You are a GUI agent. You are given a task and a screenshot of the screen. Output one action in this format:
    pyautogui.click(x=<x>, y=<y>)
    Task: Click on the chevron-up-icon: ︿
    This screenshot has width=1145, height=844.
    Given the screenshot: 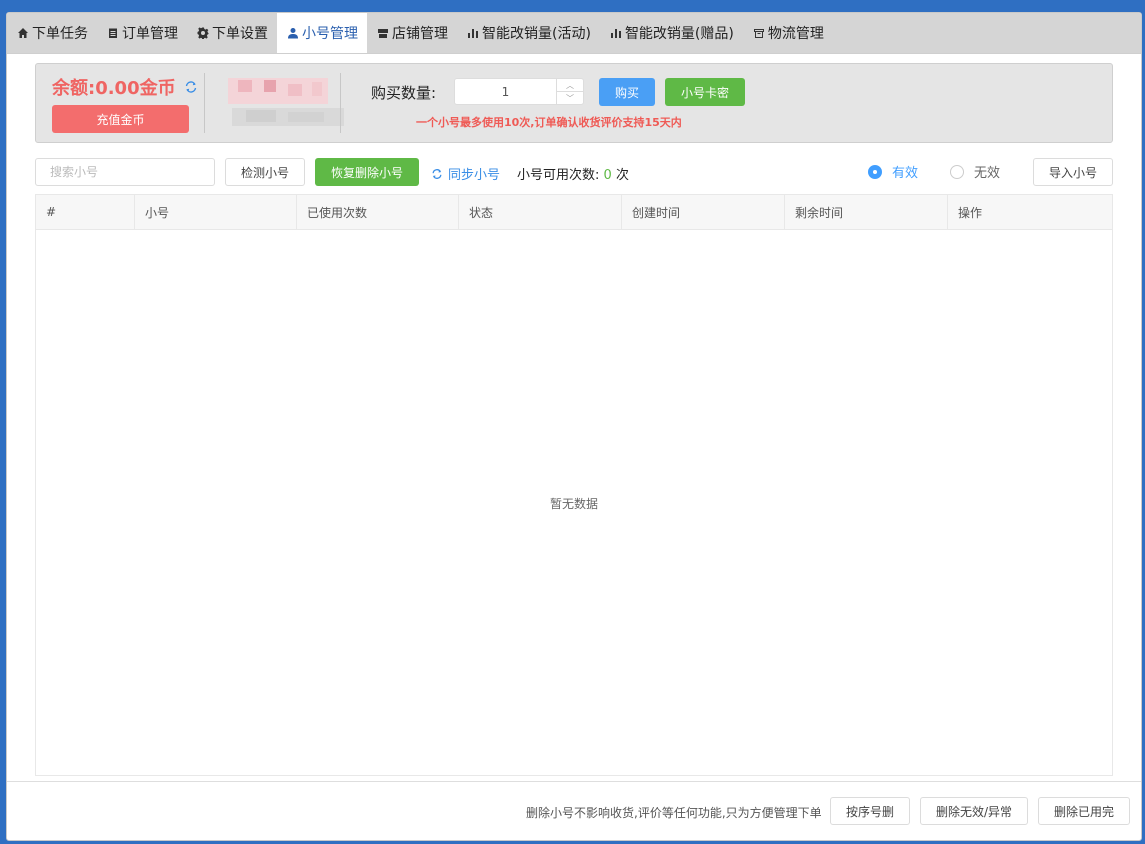 What is the action you would take?
    pyautogui.click(x=570, y=85)
    